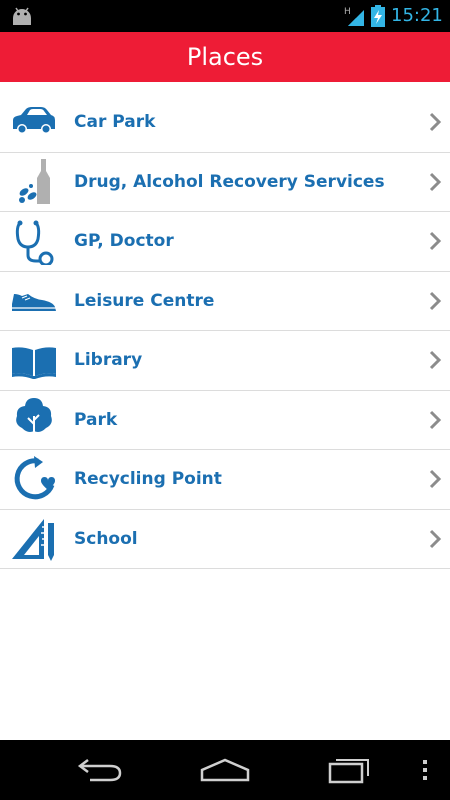  I want to click on bottle-pills-icon, so click(34, 181).